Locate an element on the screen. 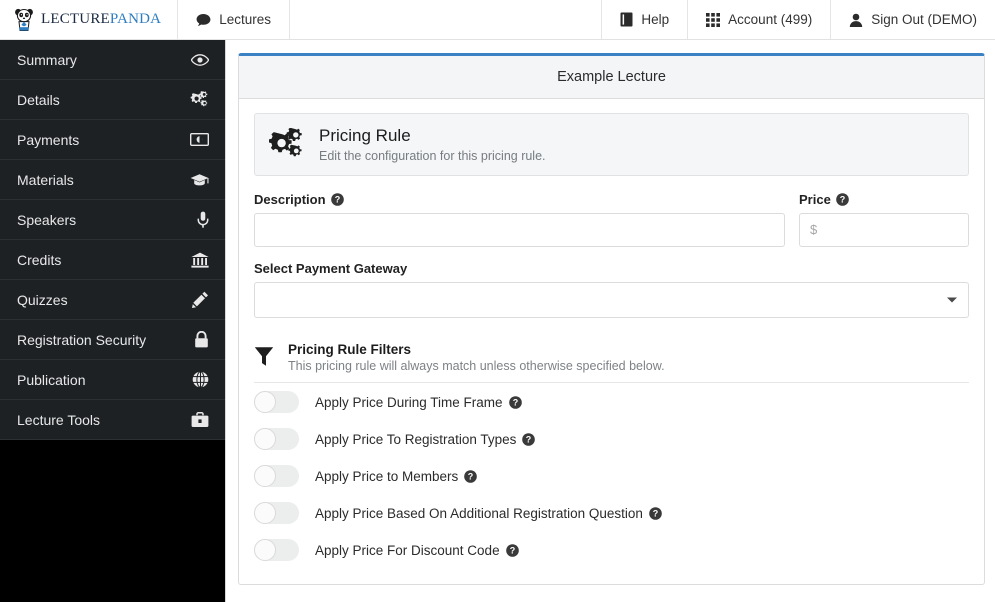 This screenshot has width=995, height=602. sidebar-item-credits: Credits is located at coordinates (112, 260).